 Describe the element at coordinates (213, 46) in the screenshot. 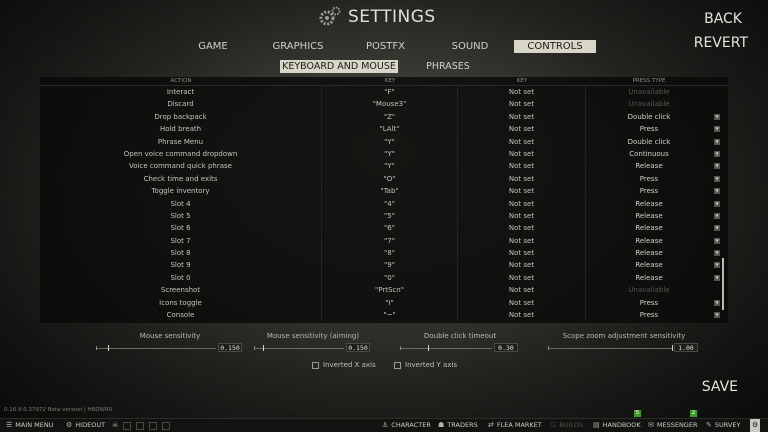

I see `tab-game: GAME` at that location.